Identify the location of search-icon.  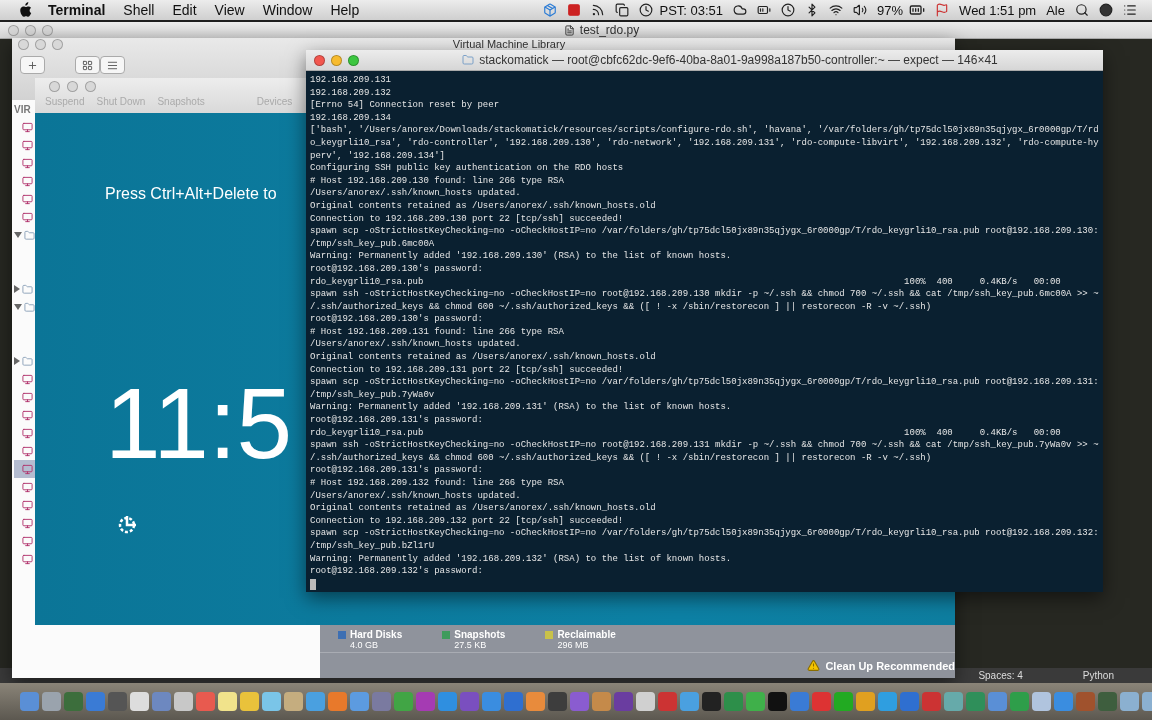
(1082, 10).